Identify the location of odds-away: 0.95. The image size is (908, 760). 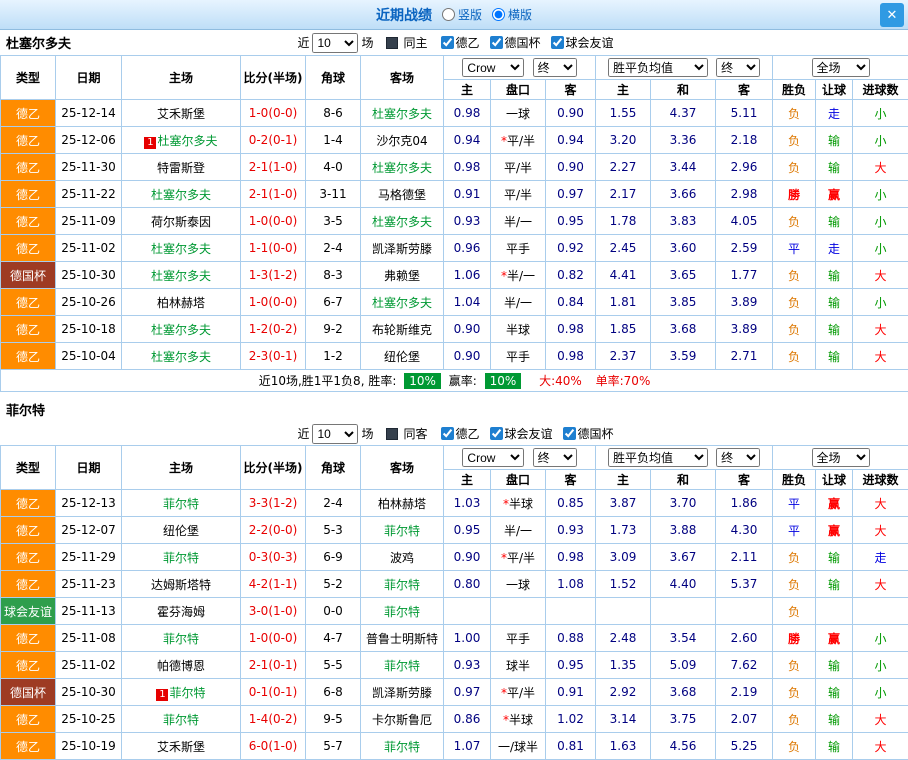
(571, 221).